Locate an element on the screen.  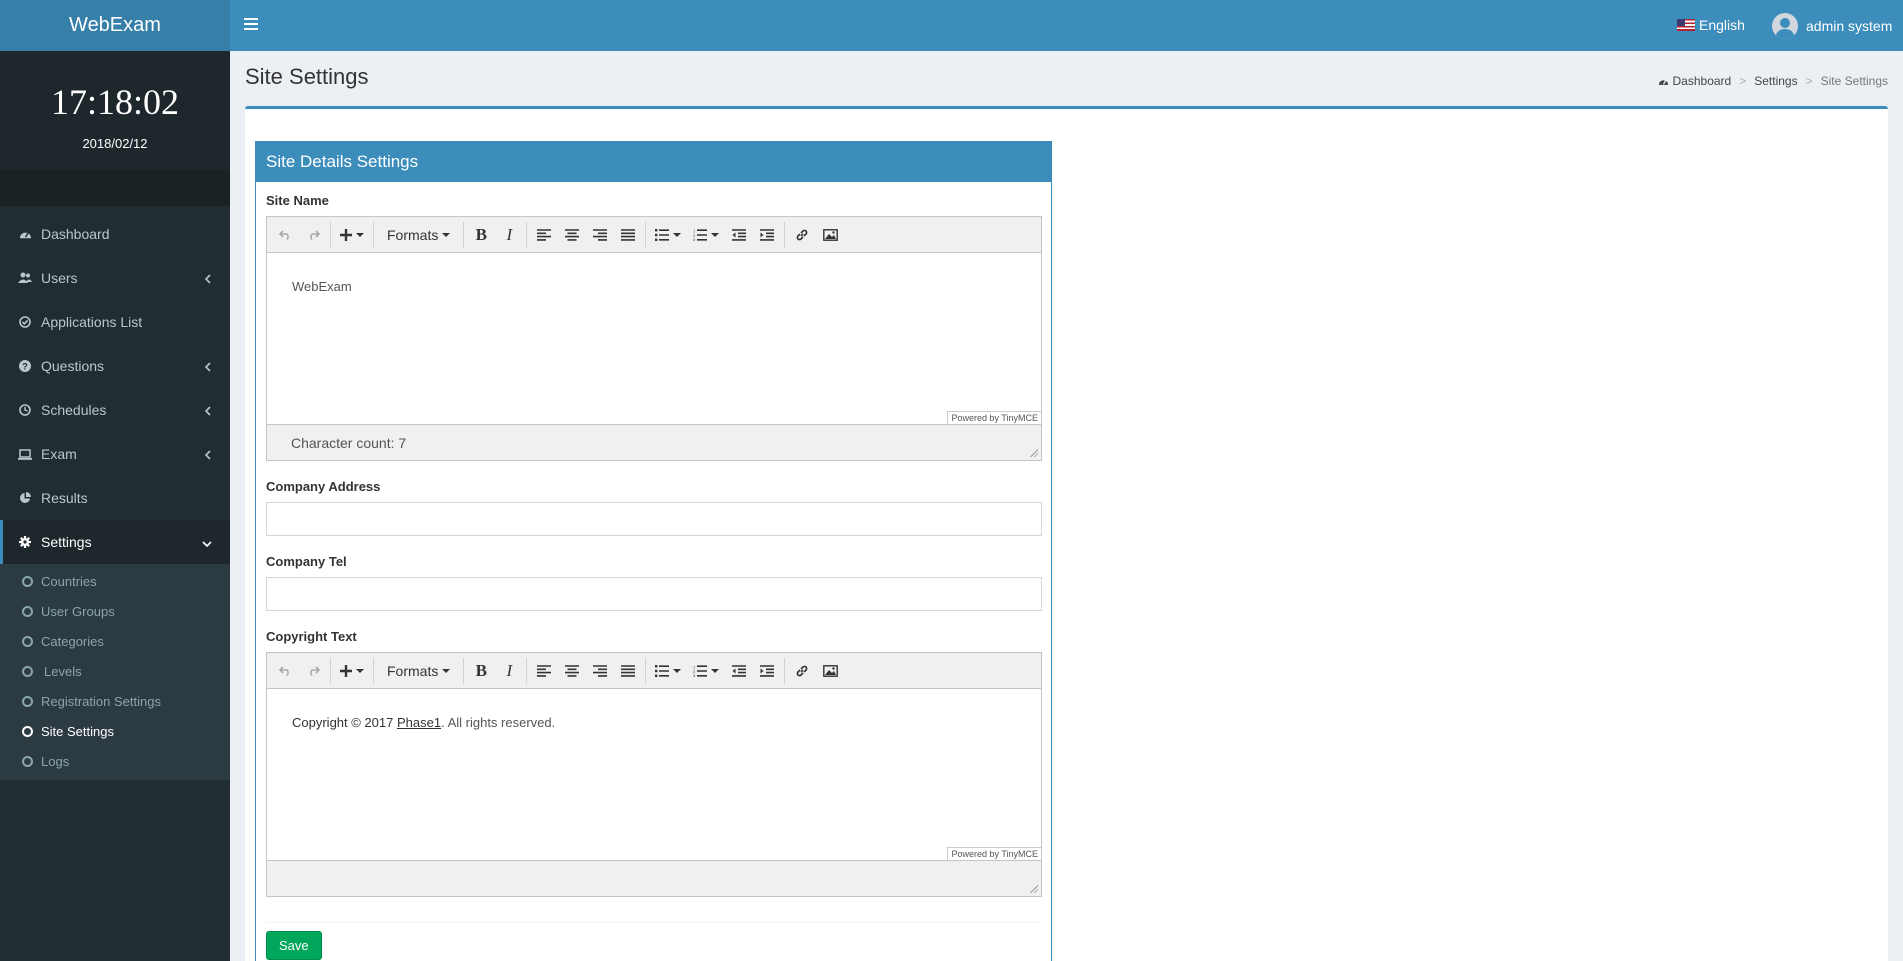
app-logo: WebExam is located at coordinates (115, 25).